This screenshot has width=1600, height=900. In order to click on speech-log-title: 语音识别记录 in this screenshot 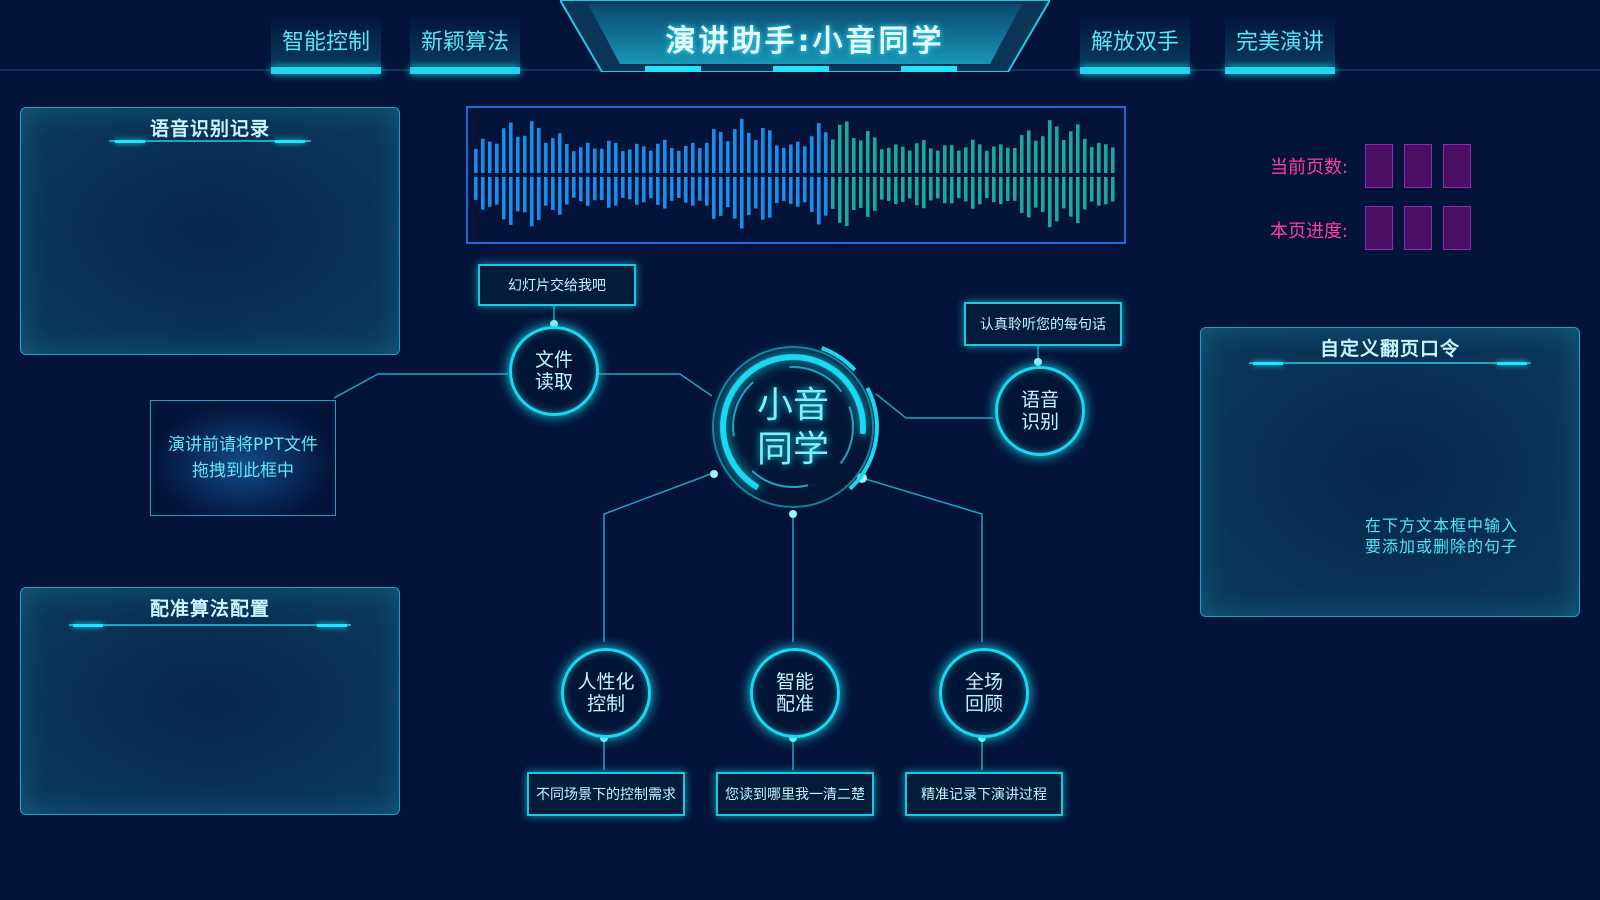, I will do `click(209, 129)`.